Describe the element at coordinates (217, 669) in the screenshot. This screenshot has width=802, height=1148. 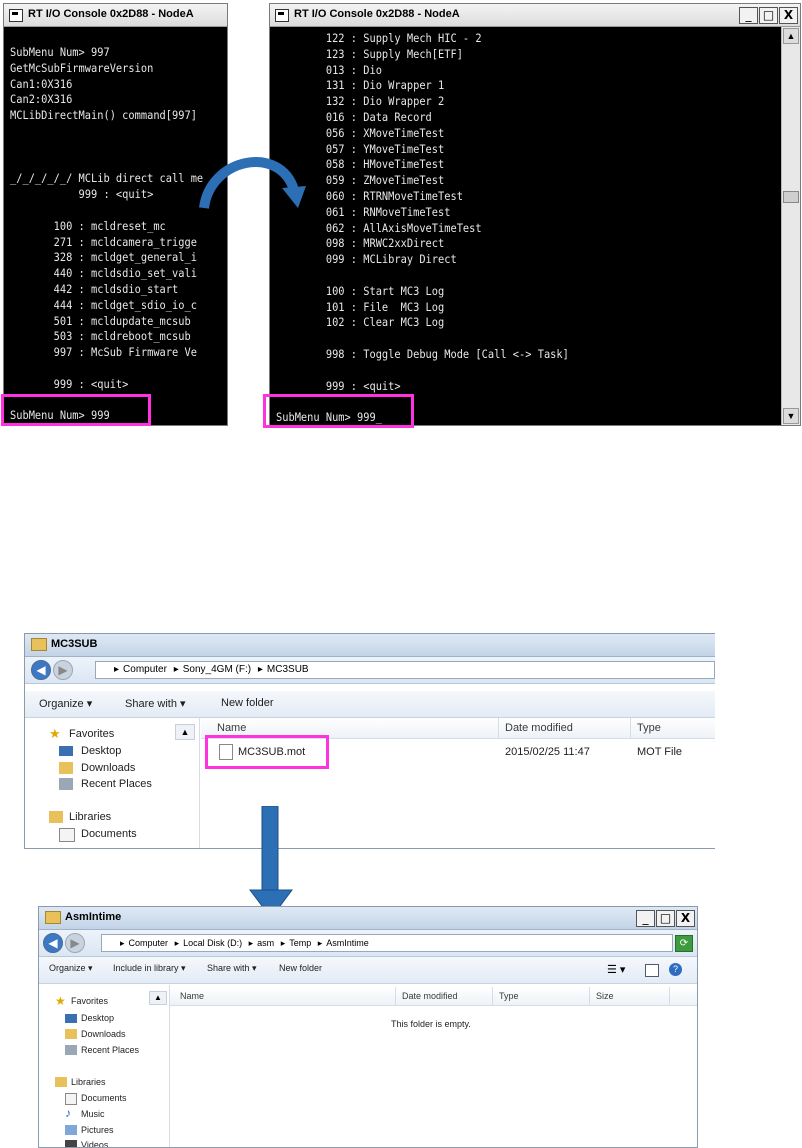
I see `breadcrumb-item: Sony_4GM (F:)` at that location.